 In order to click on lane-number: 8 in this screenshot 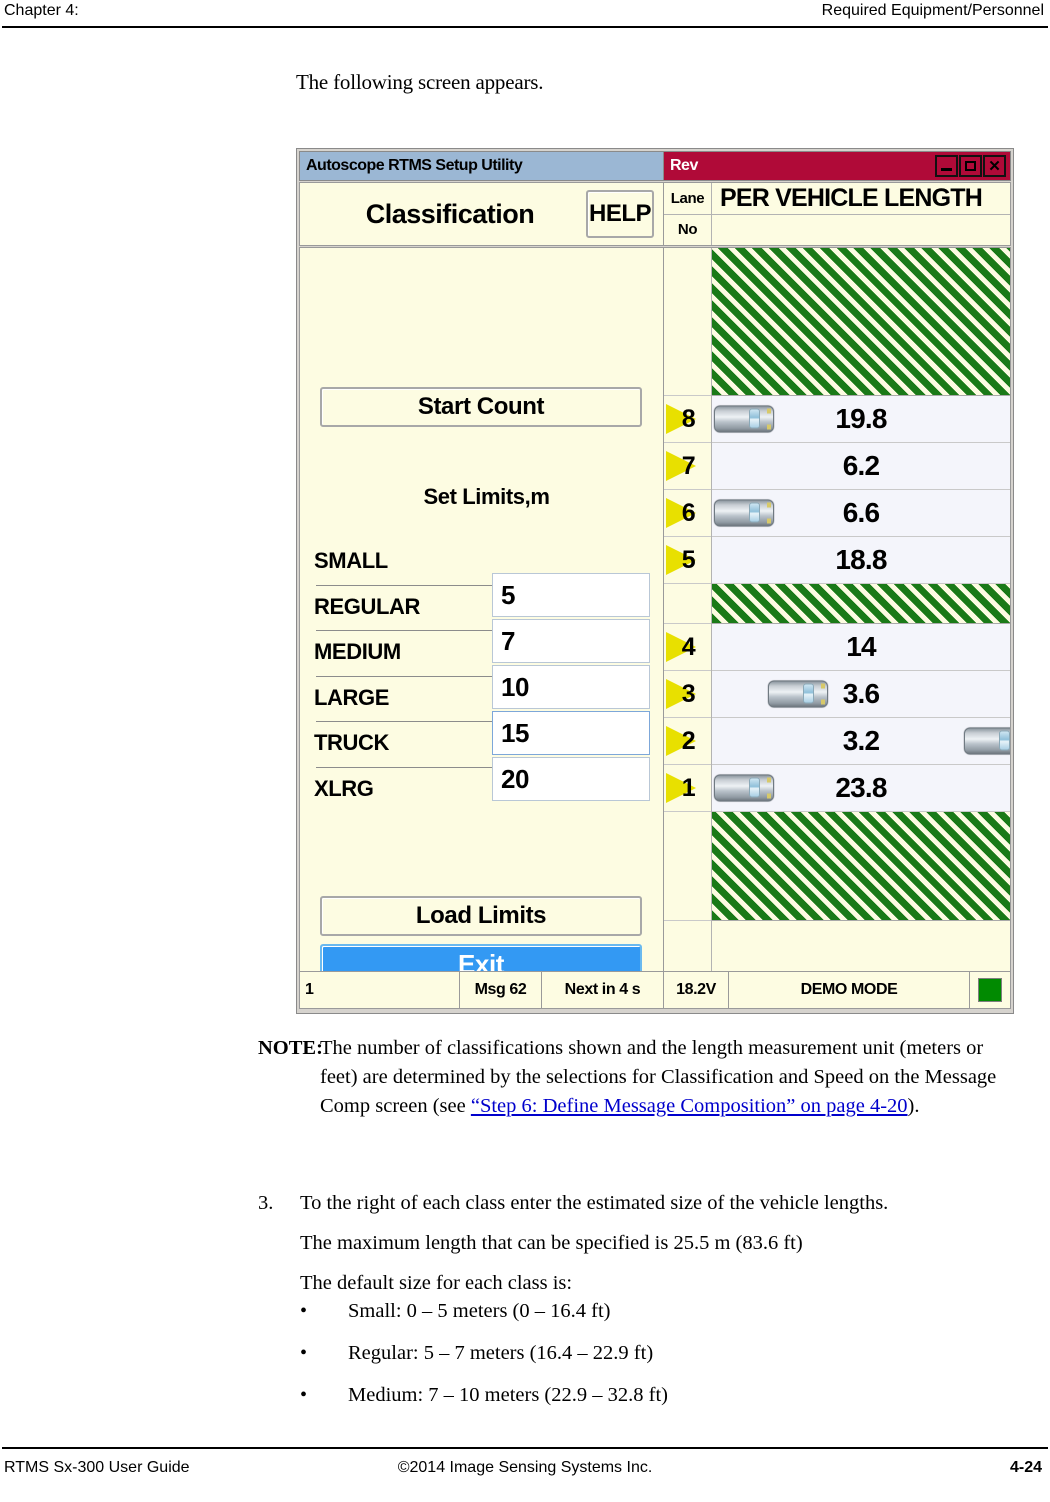, I will do `click(688, 418)`.